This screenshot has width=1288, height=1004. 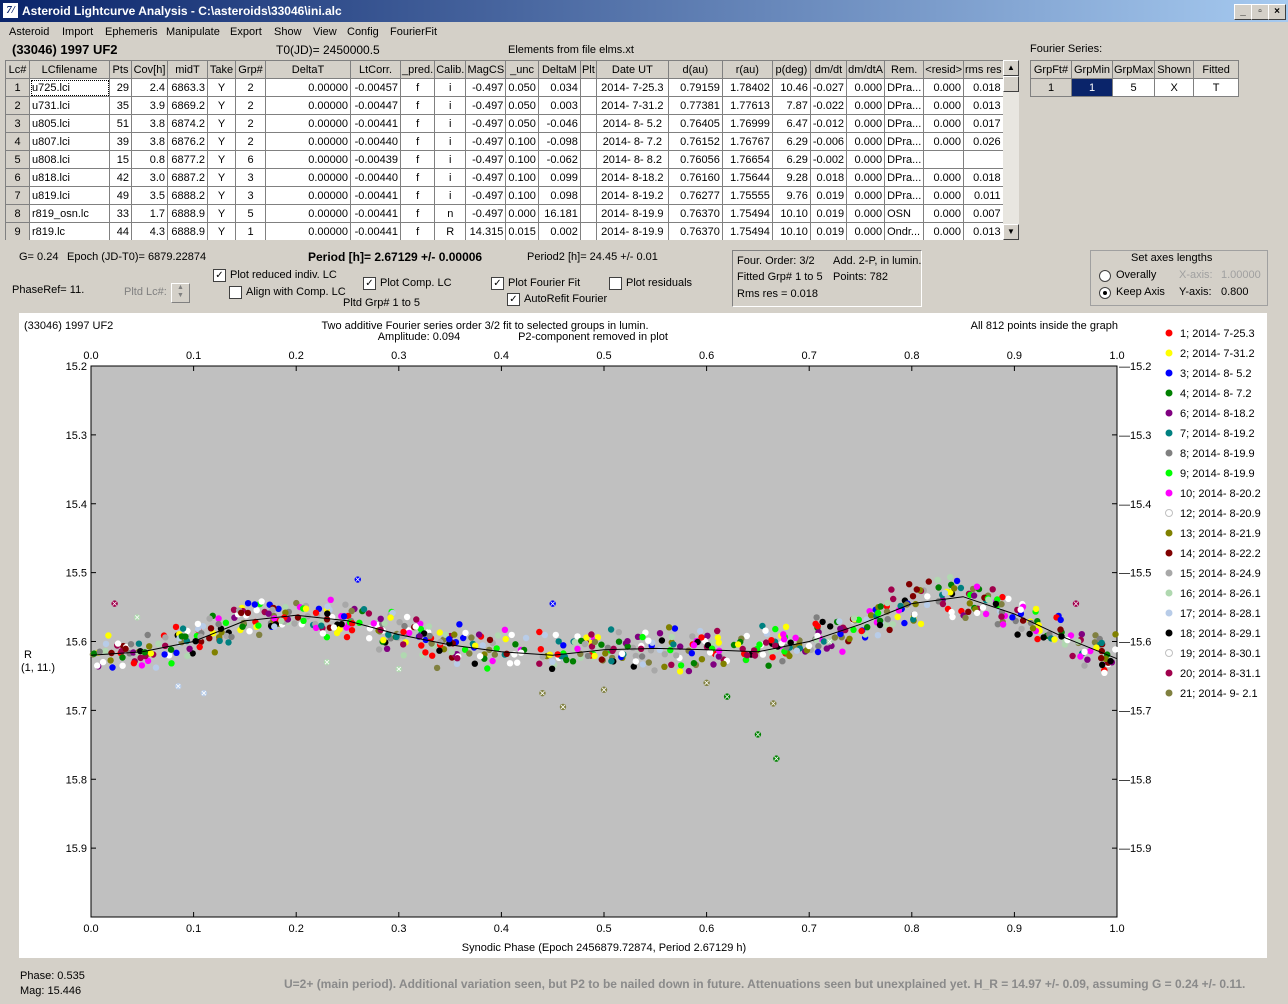 What do you see at coordinates (632, 123) in the screenshot?
I see `table-cell: 2014- 8- 5.2` at bounding box center [632, 123].